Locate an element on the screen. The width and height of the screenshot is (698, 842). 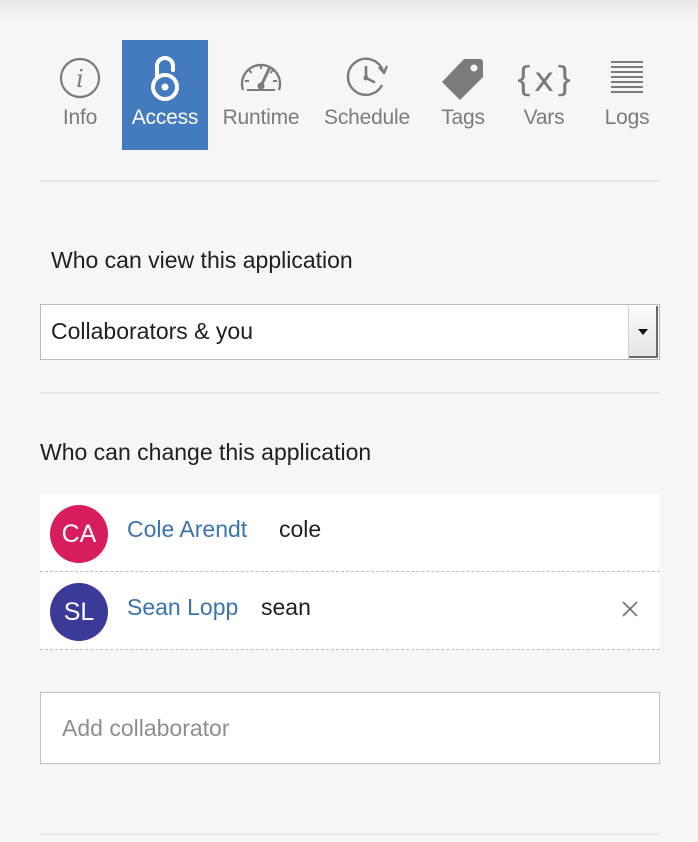
remove-collaborator-close-icon is located at coordinates (630, 609).